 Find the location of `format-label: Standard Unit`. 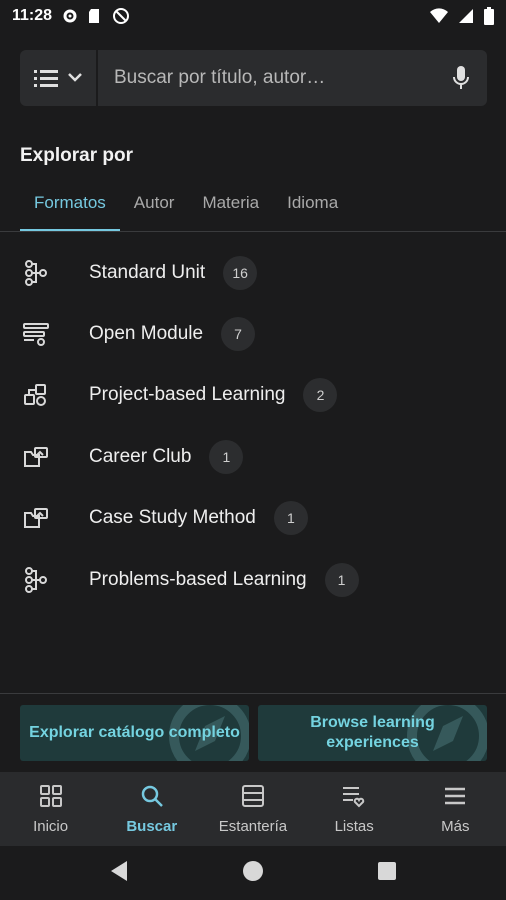

format-label: Standard Unit is located at coordinates (147, 272).